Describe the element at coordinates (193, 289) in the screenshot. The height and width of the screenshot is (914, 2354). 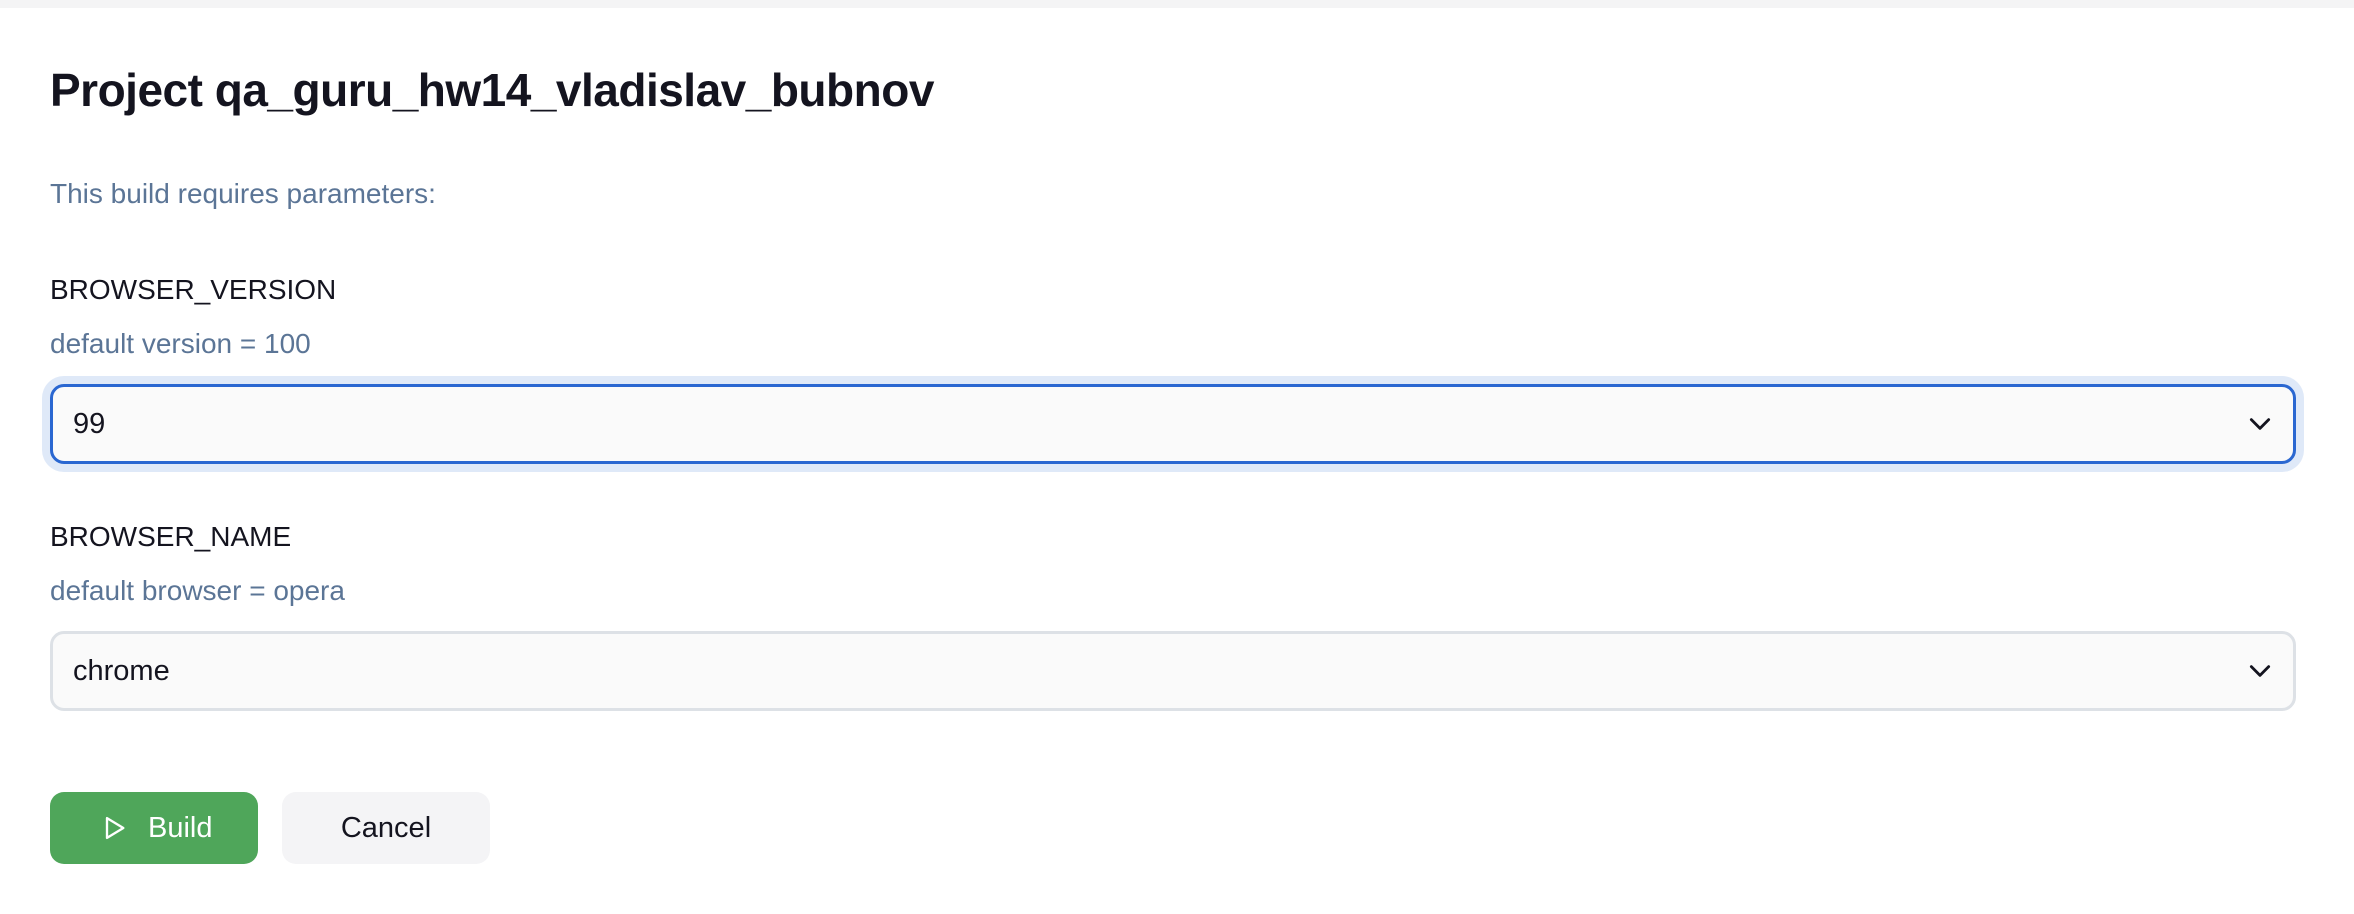
I see `browser-version-label: BROWSER_VERSION` at that location.